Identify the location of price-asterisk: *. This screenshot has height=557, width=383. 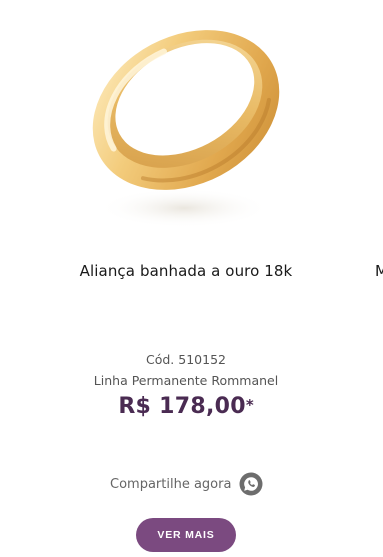
(249, 405).